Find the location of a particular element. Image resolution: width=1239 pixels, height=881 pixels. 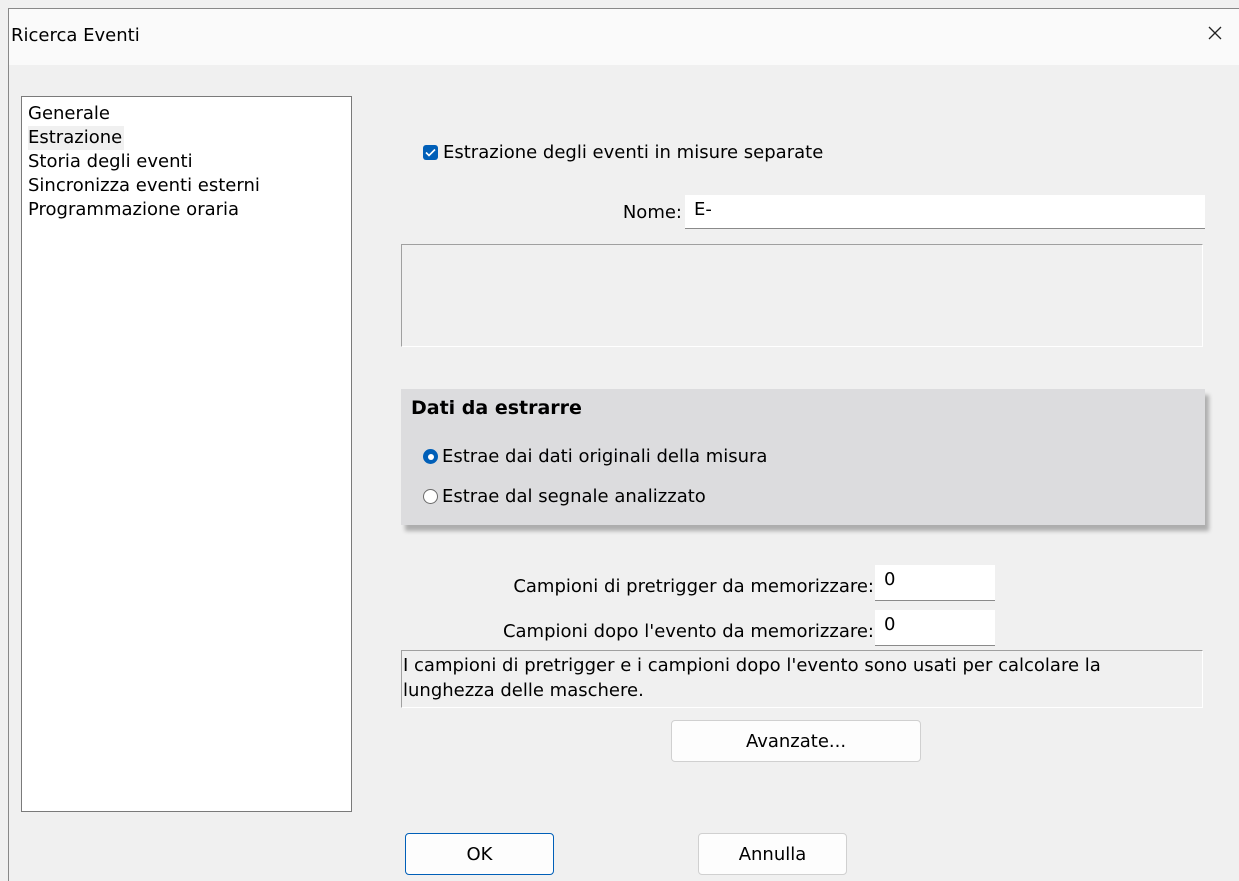

nav-item-programmazione-oraria: Programmazione oraria is located at coordinates (133, 210).